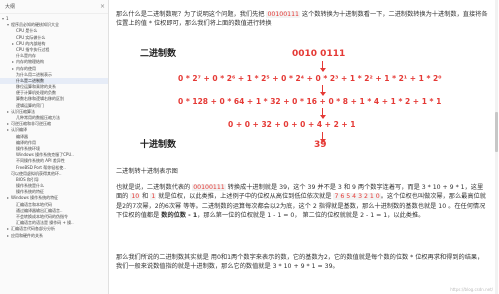  What do you see at coordinates (30, 105) in the screenshot?
I see `outline-item-label: 逻辑运算的窍门` at bounding box center [30, 105].